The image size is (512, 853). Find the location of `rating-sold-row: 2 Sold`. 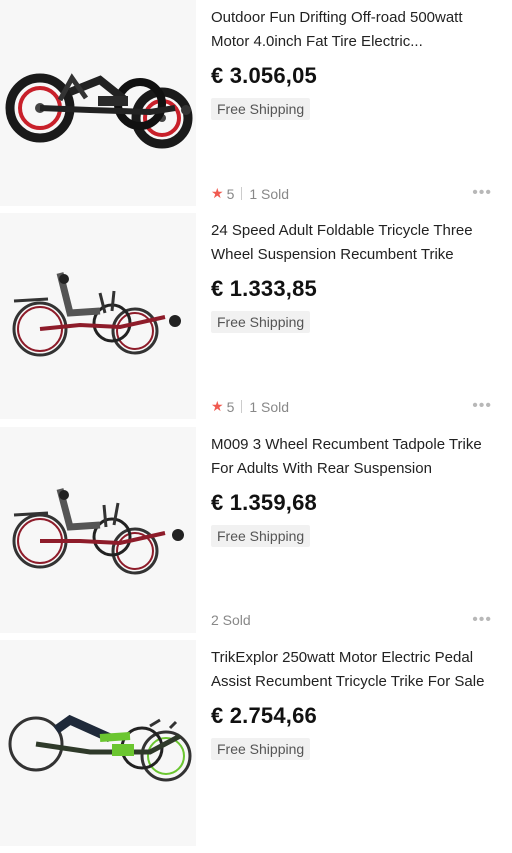

rating-sold-row: 2 Sold is located at coordinates (231, 620).